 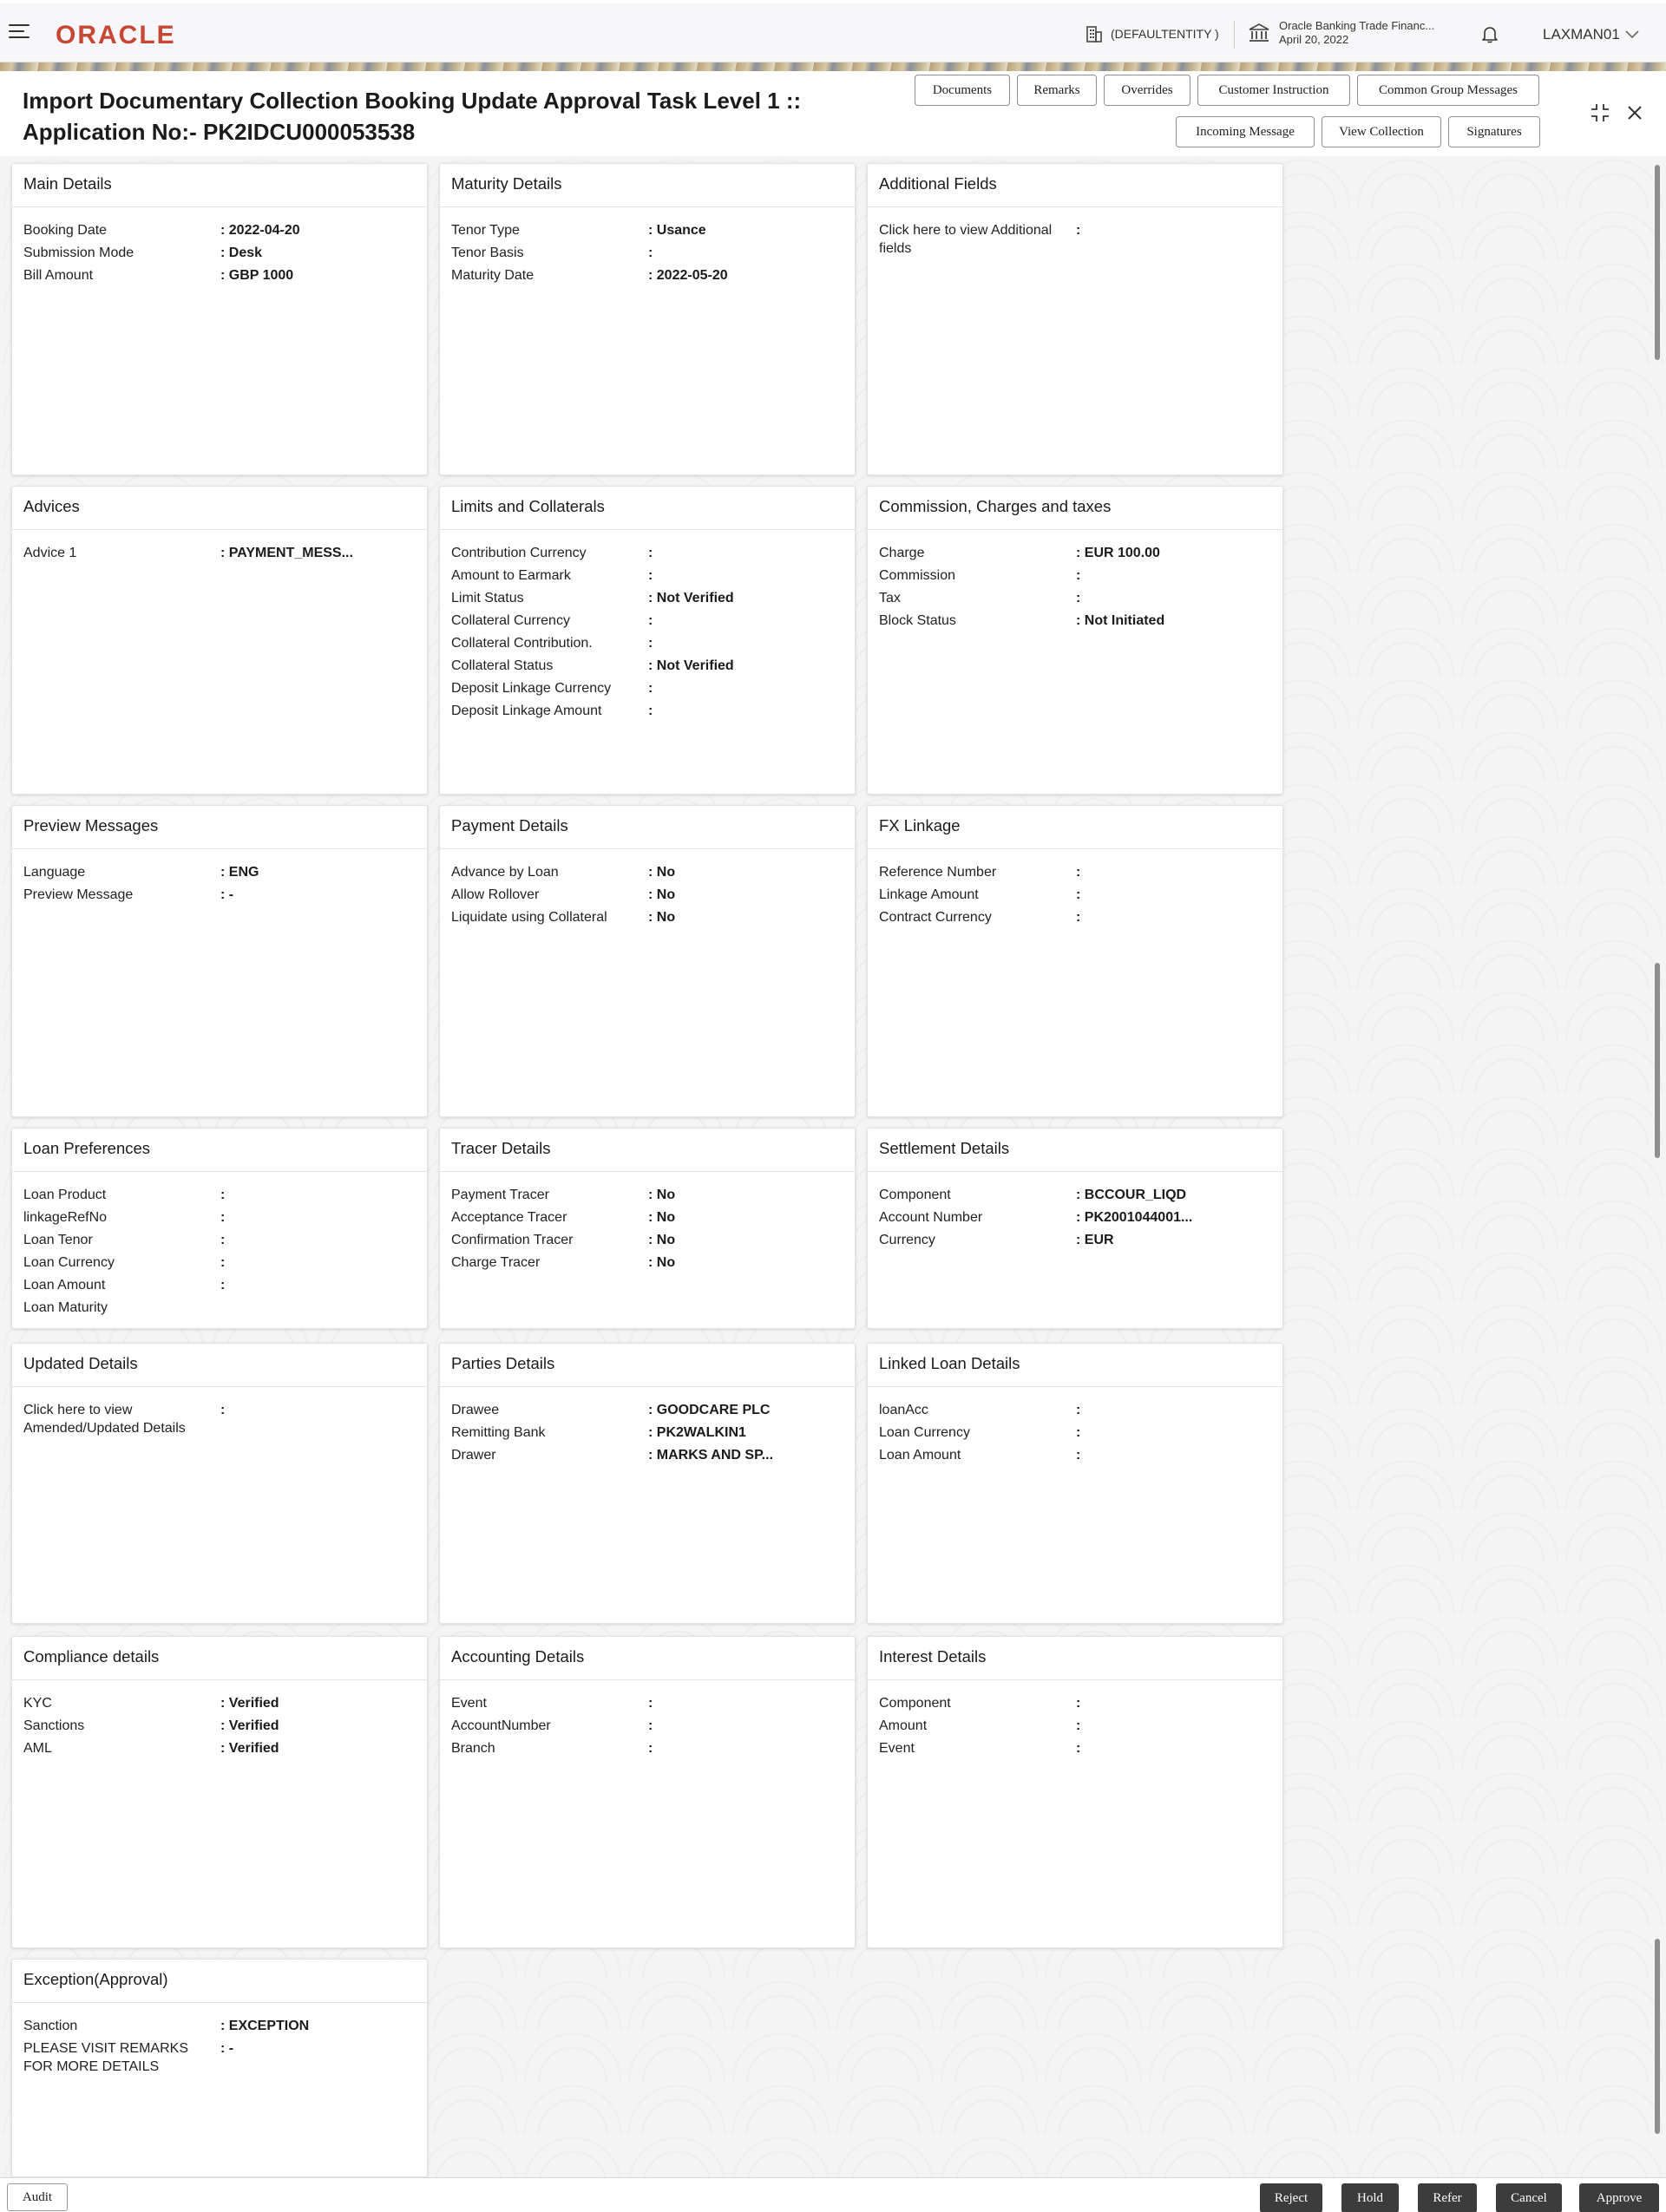 I want to click on collapse-icon, so click(x=1600, y=113).